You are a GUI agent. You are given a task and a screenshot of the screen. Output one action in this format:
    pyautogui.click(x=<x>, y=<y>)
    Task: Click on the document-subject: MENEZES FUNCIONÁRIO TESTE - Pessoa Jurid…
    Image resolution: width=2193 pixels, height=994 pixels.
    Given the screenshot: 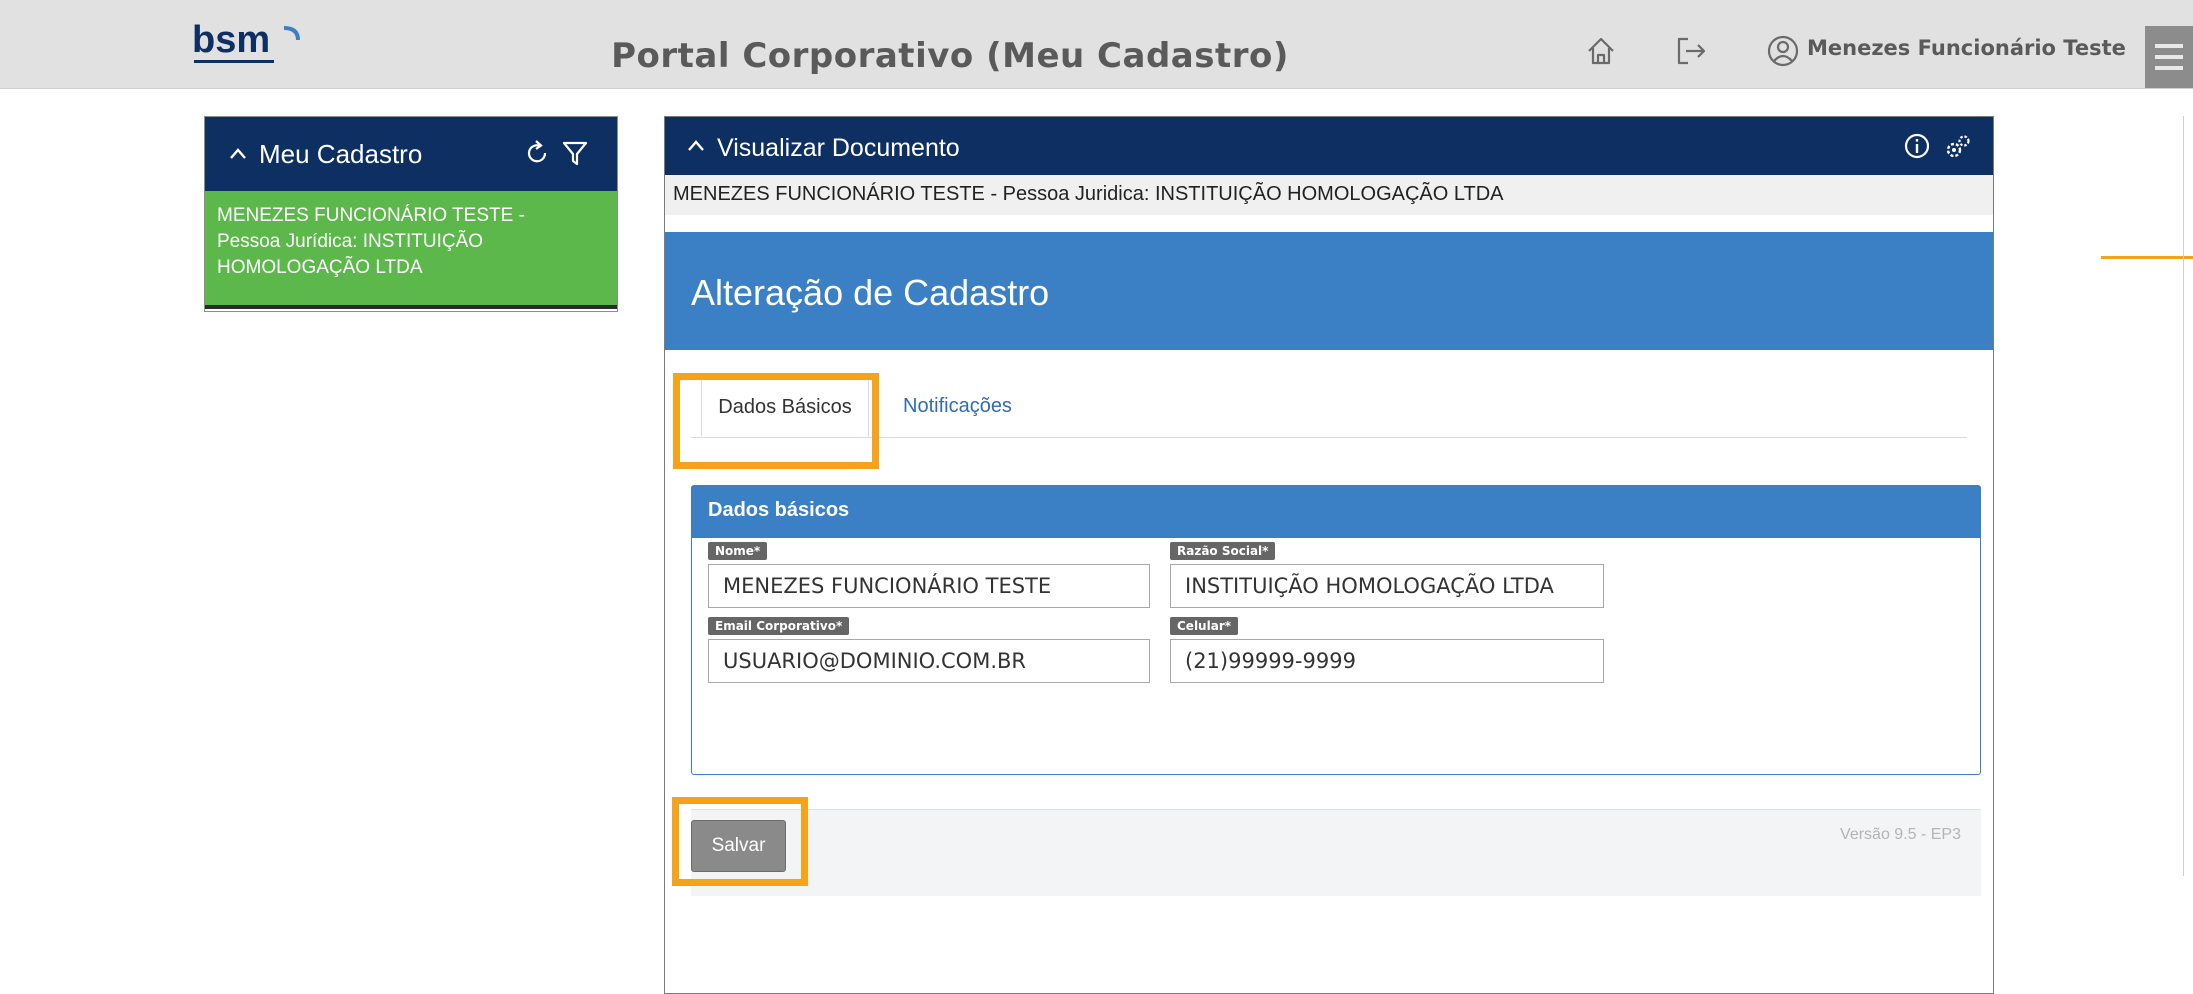 What is the action you would take?
    pyautogui.click(x=1329, y=195)
    